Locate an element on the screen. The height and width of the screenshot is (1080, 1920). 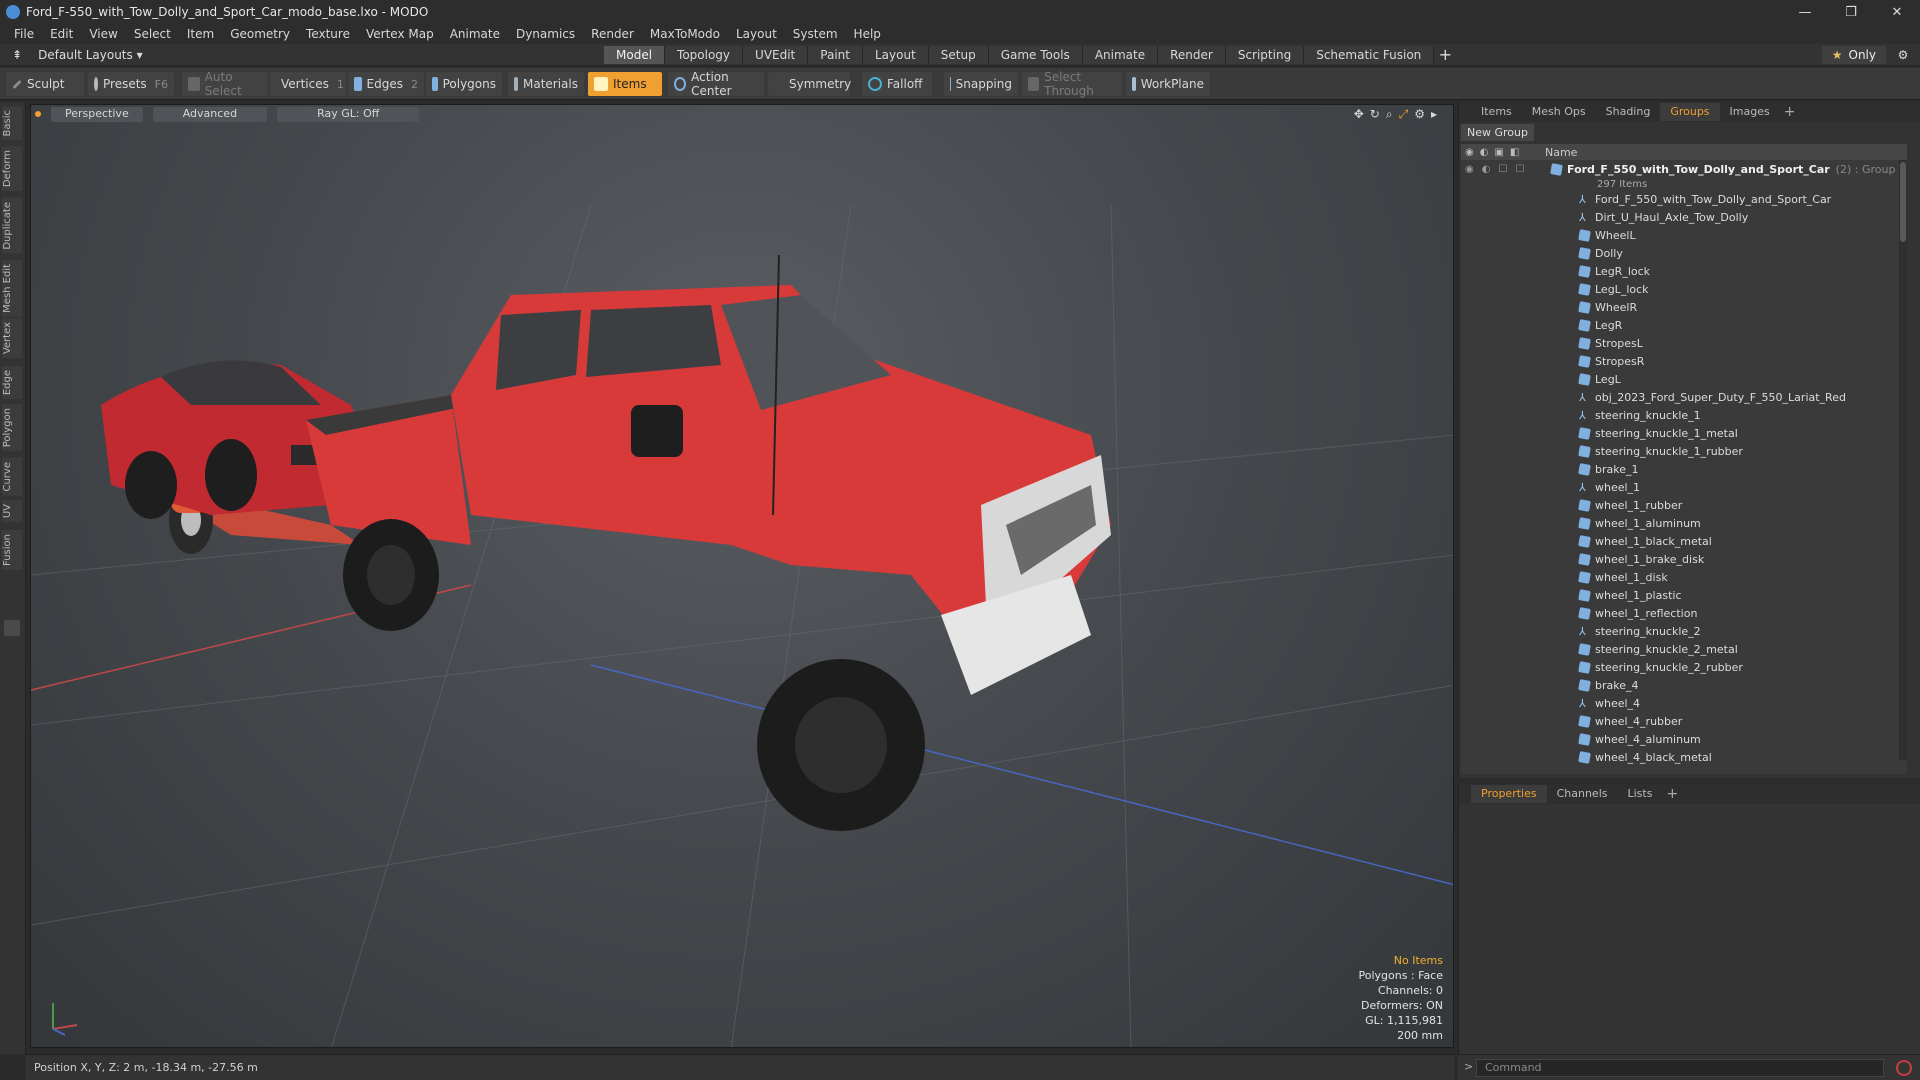
left-tab-deform: Deform is located at coordinates (12, 169).